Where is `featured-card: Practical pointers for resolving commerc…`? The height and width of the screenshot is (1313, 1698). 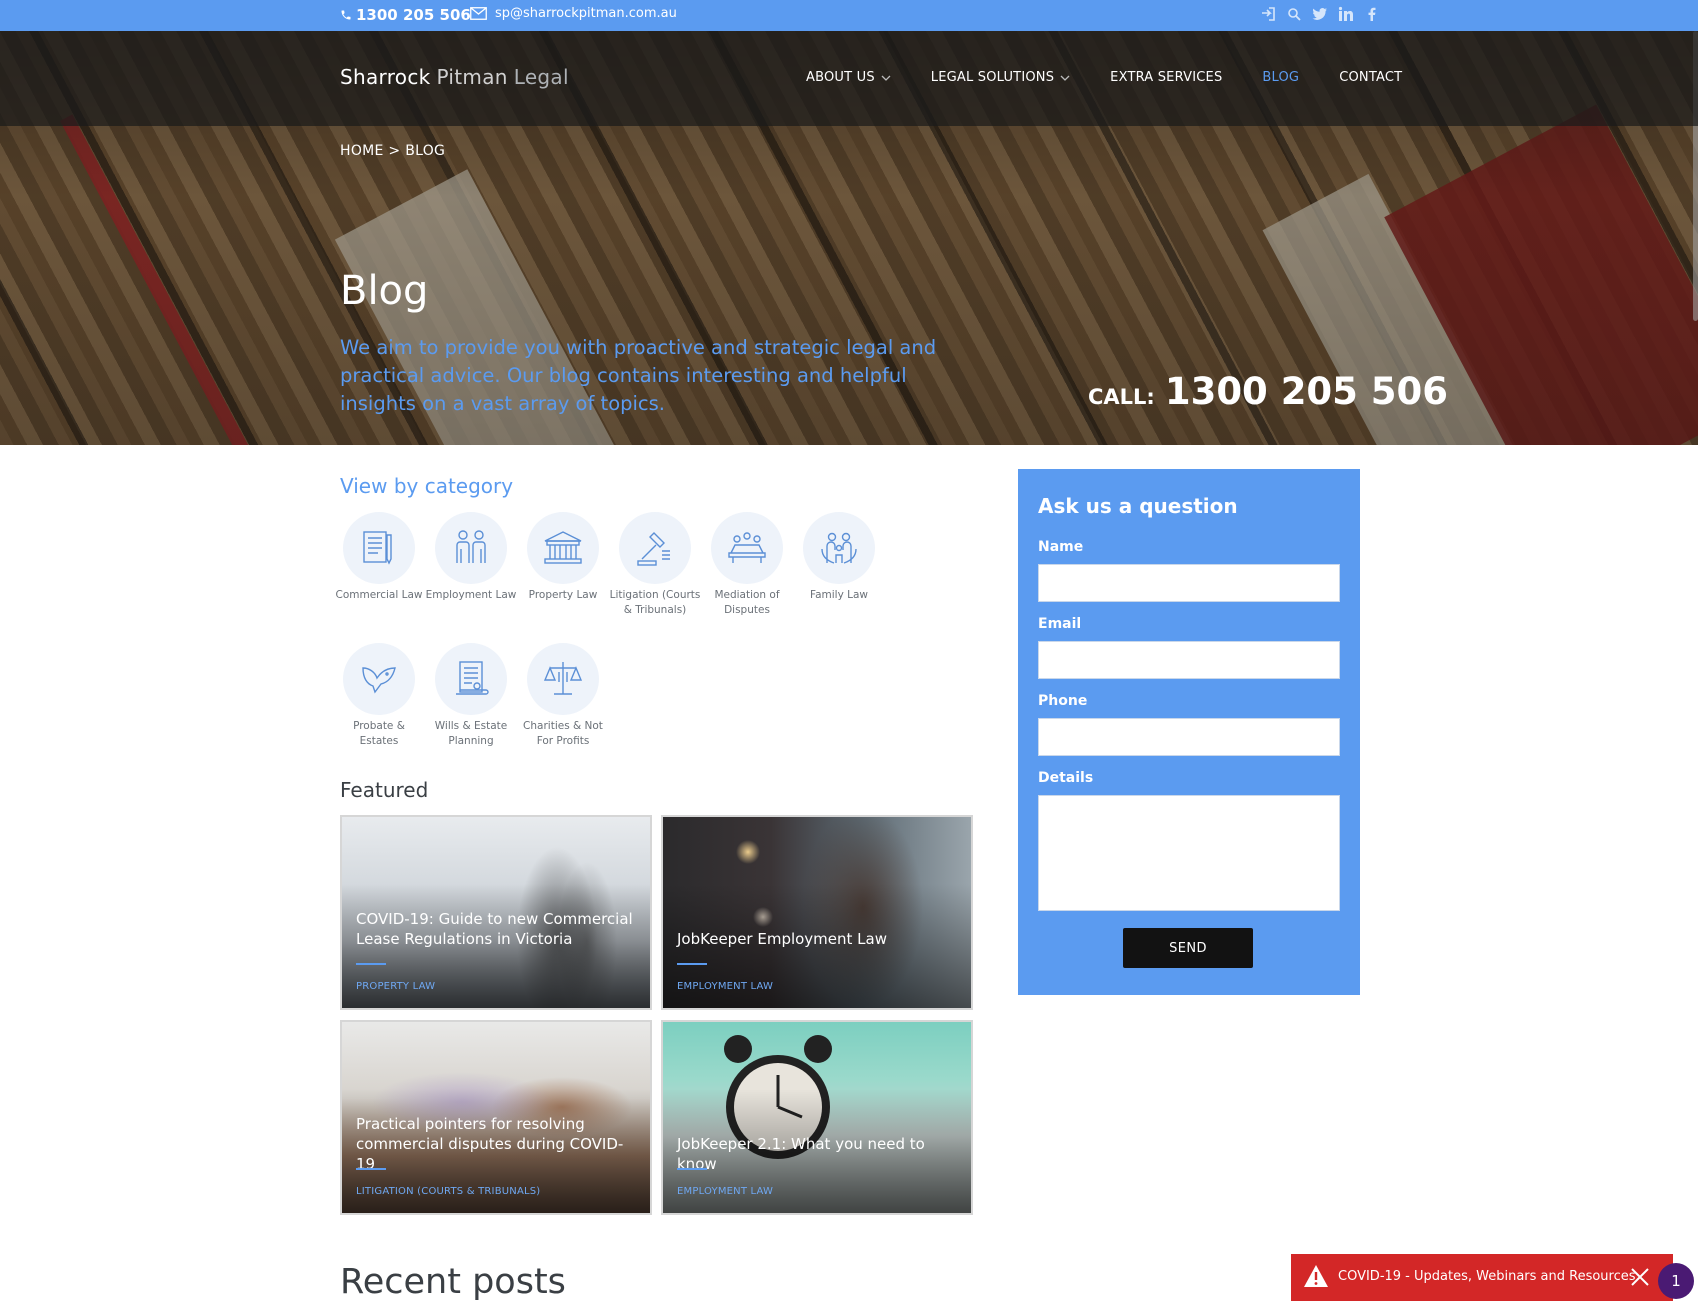 featured-card: Practical pointers for resolving commerc… is located at coordinates (496, 1117).